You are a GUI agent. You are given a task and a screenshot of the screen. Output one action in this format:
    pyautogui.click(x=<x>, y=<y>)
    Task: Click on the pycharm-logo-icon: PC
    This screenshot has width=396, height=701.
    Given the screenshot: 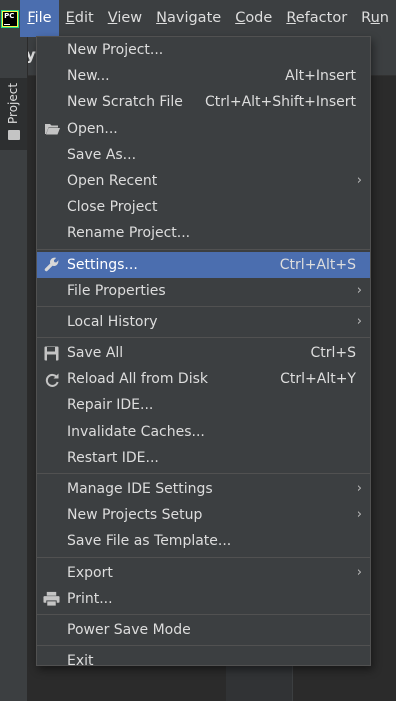 What is the action you would take?
    pyautogui.click(x=10, y=18)
    